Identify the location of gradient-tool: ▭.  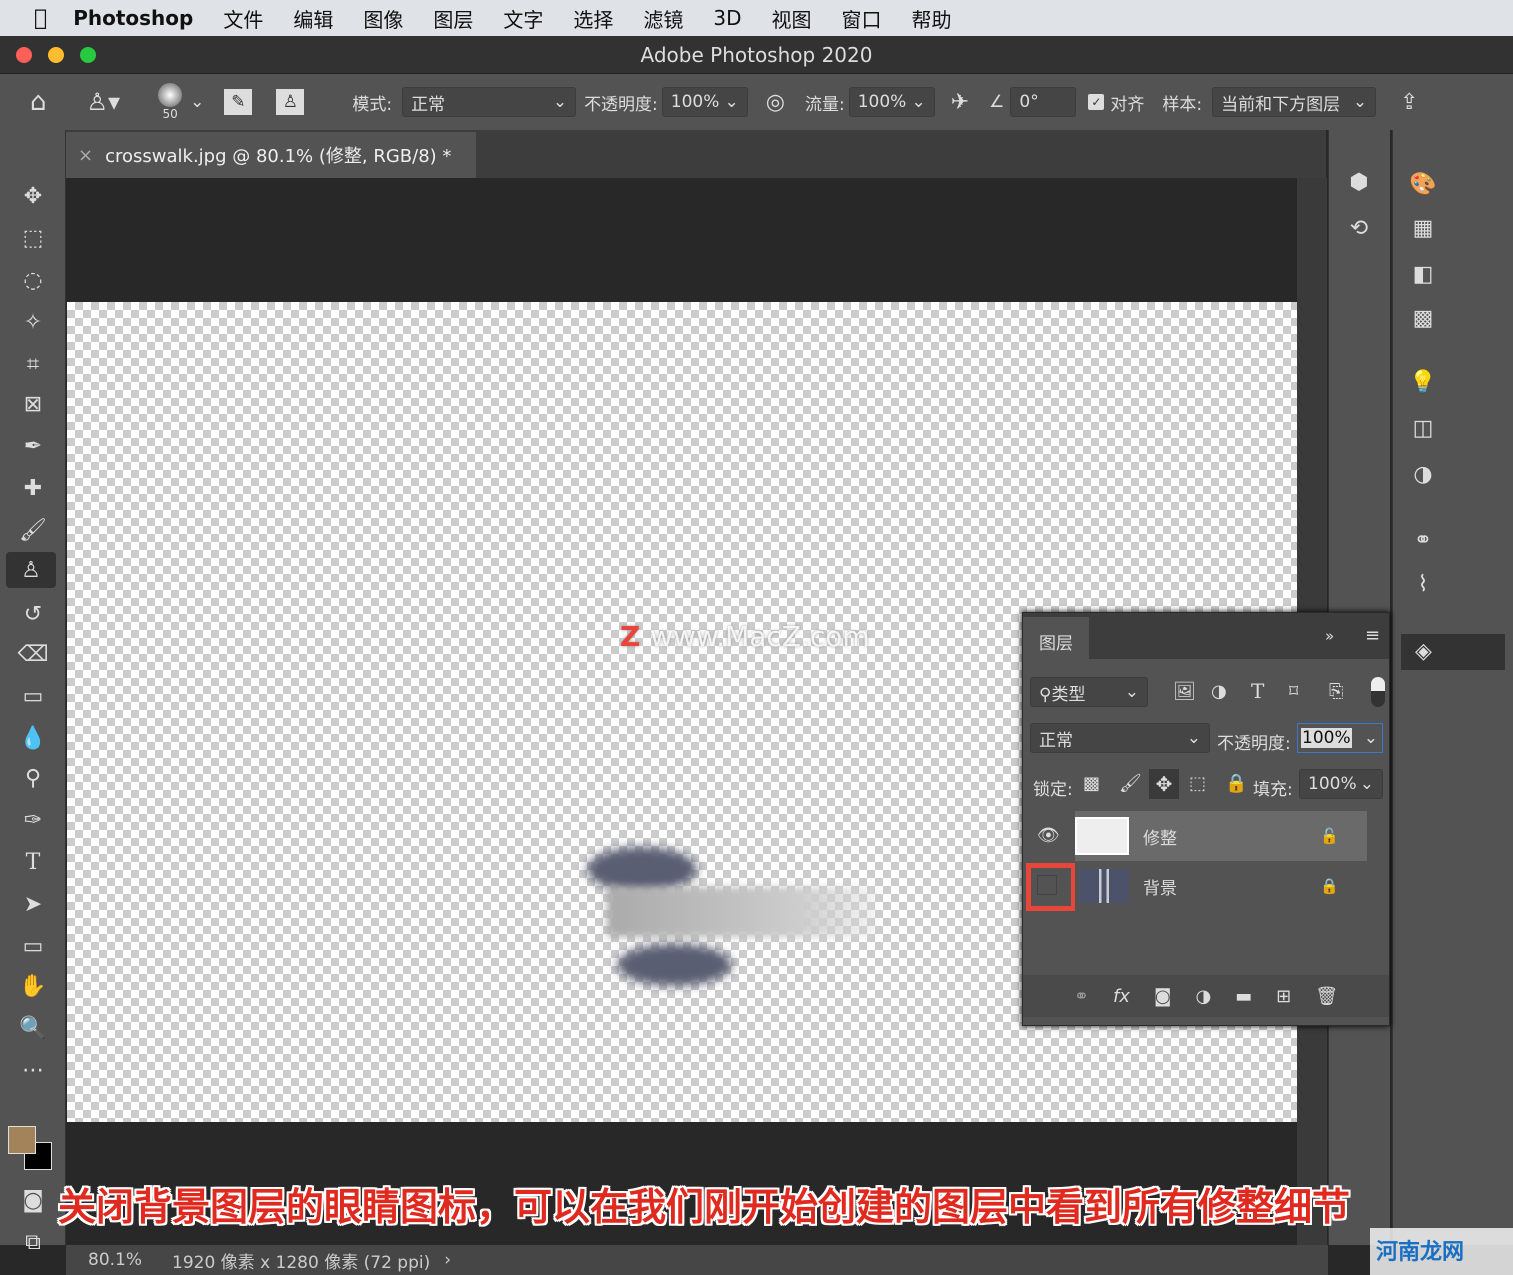
(33, 696).